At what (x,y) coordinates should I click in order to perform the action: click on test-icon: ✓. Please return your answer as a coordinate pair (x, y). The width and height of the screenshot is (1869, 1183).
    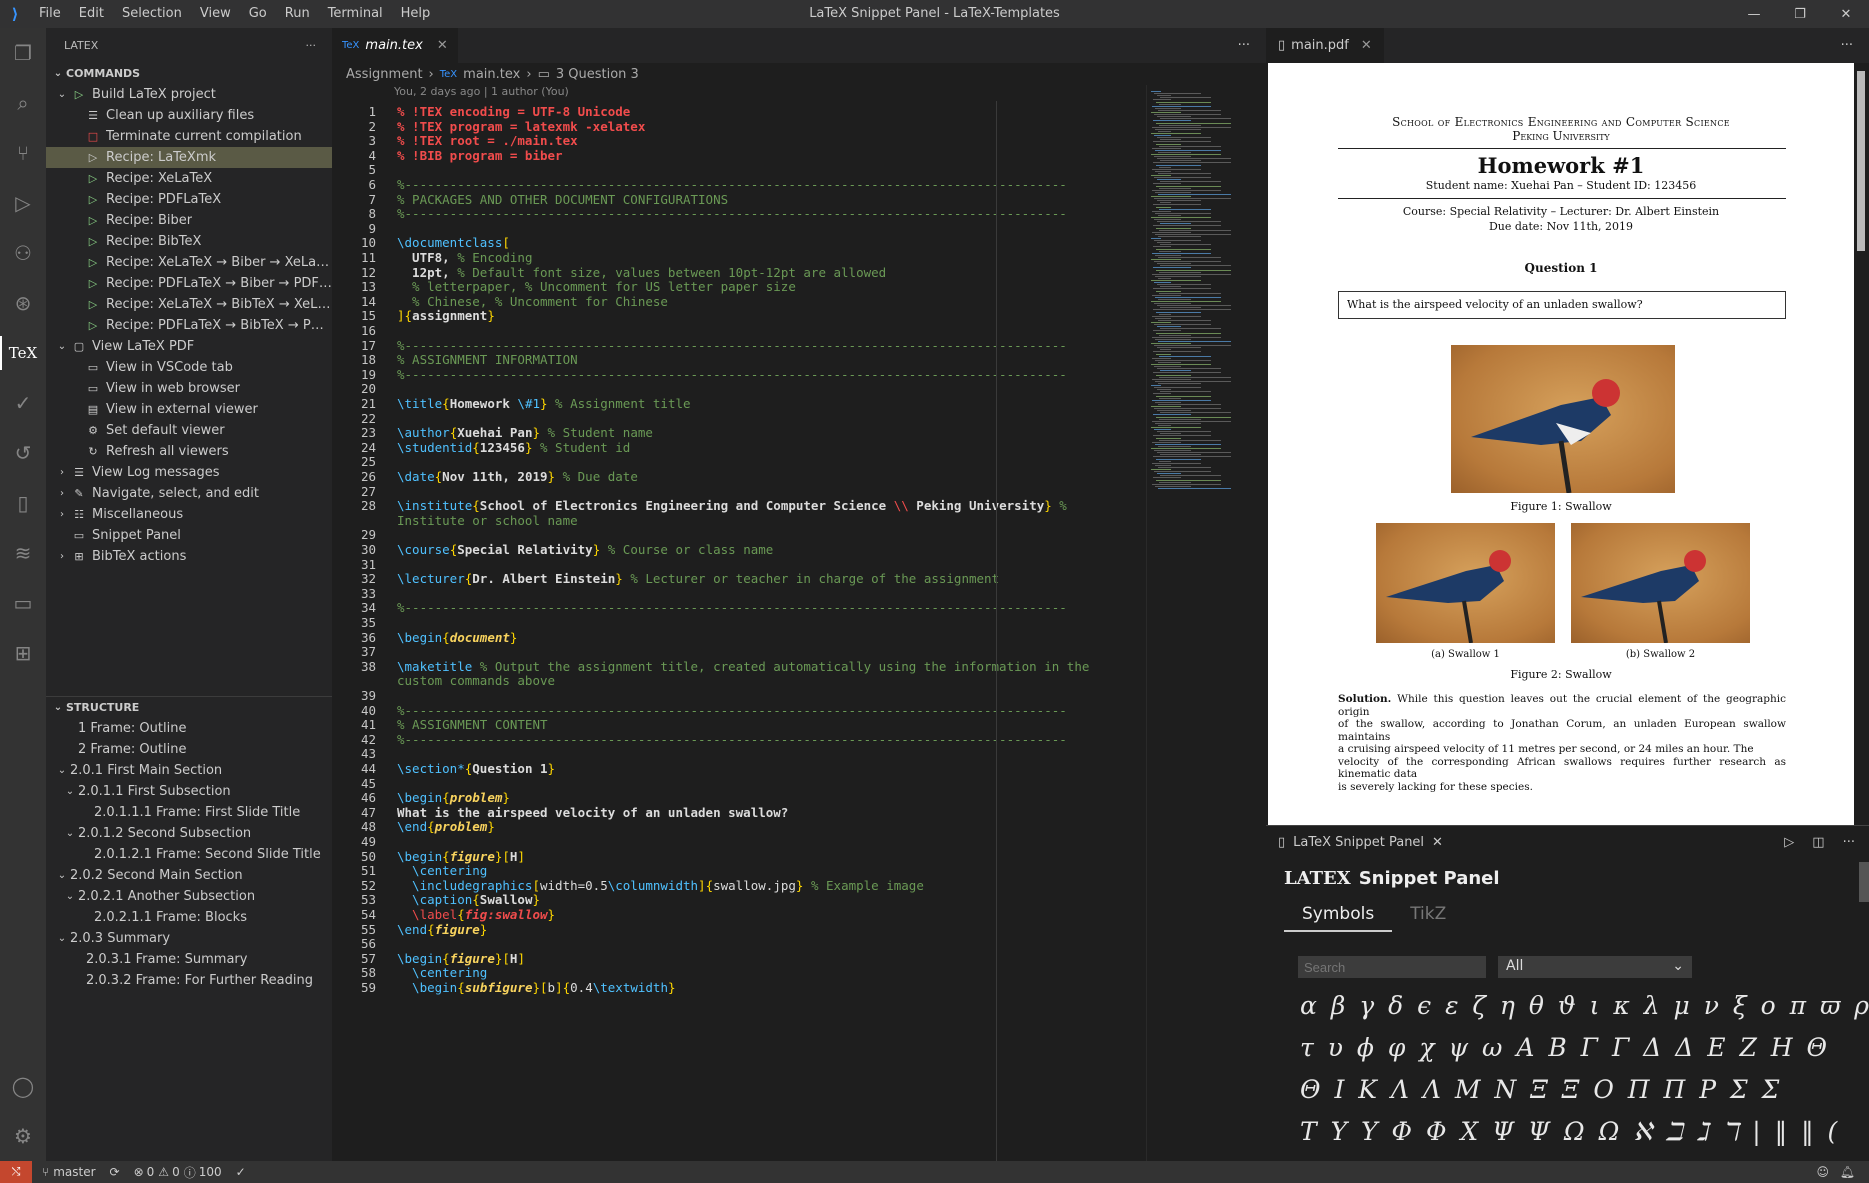
    Looking at the image, I should click on (23, 403).